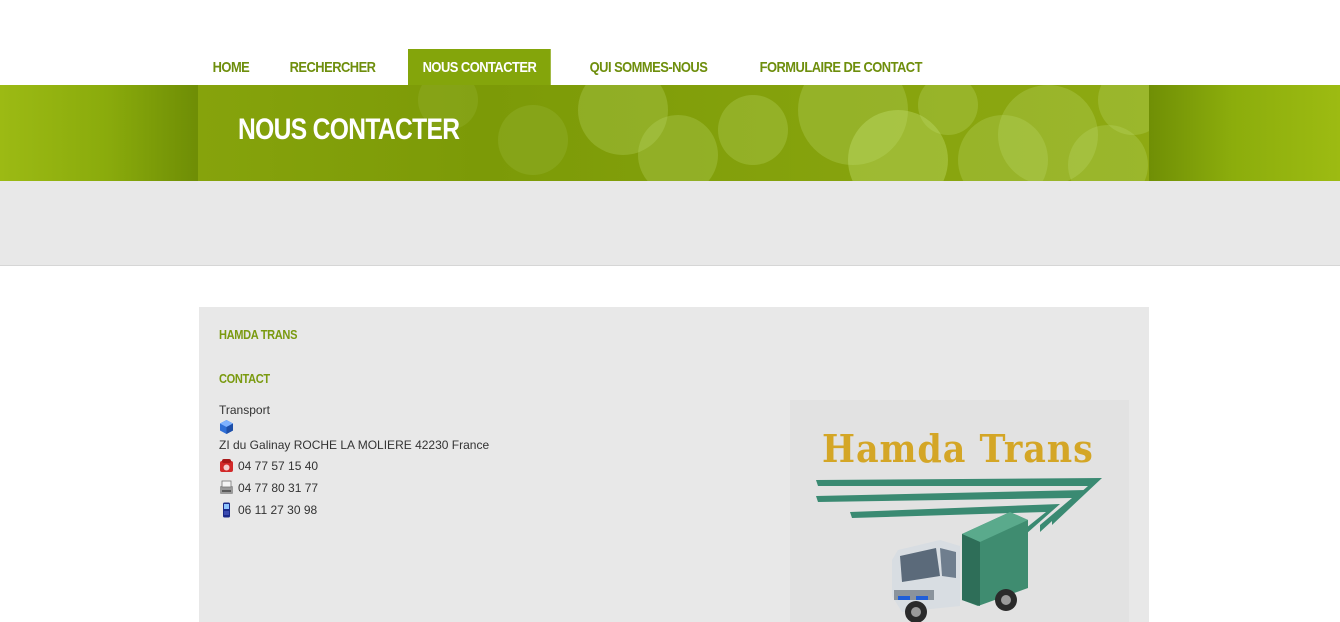 The height and width of the screenshot is (622, 1340). I want to click on address-icon-row, so click(226, 427).